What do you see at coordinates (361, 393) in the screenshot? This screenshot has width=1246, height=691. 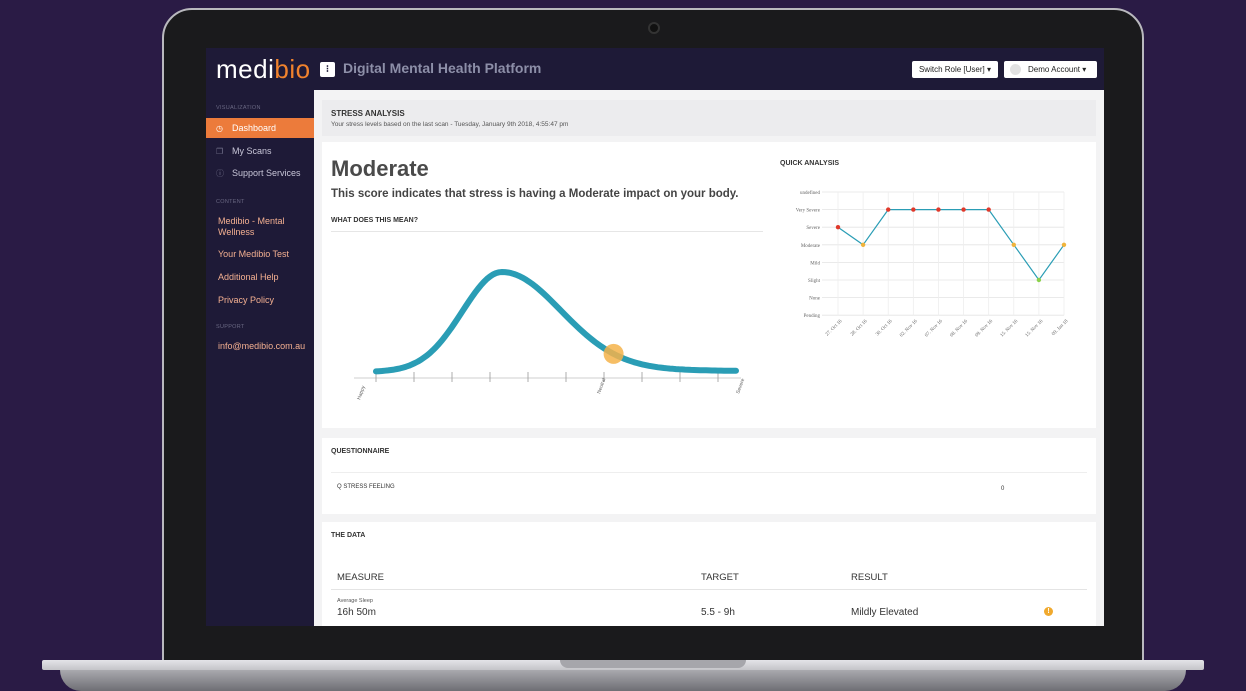 I see `curve-label-happy: Happy` at bounding box center [361, 393].